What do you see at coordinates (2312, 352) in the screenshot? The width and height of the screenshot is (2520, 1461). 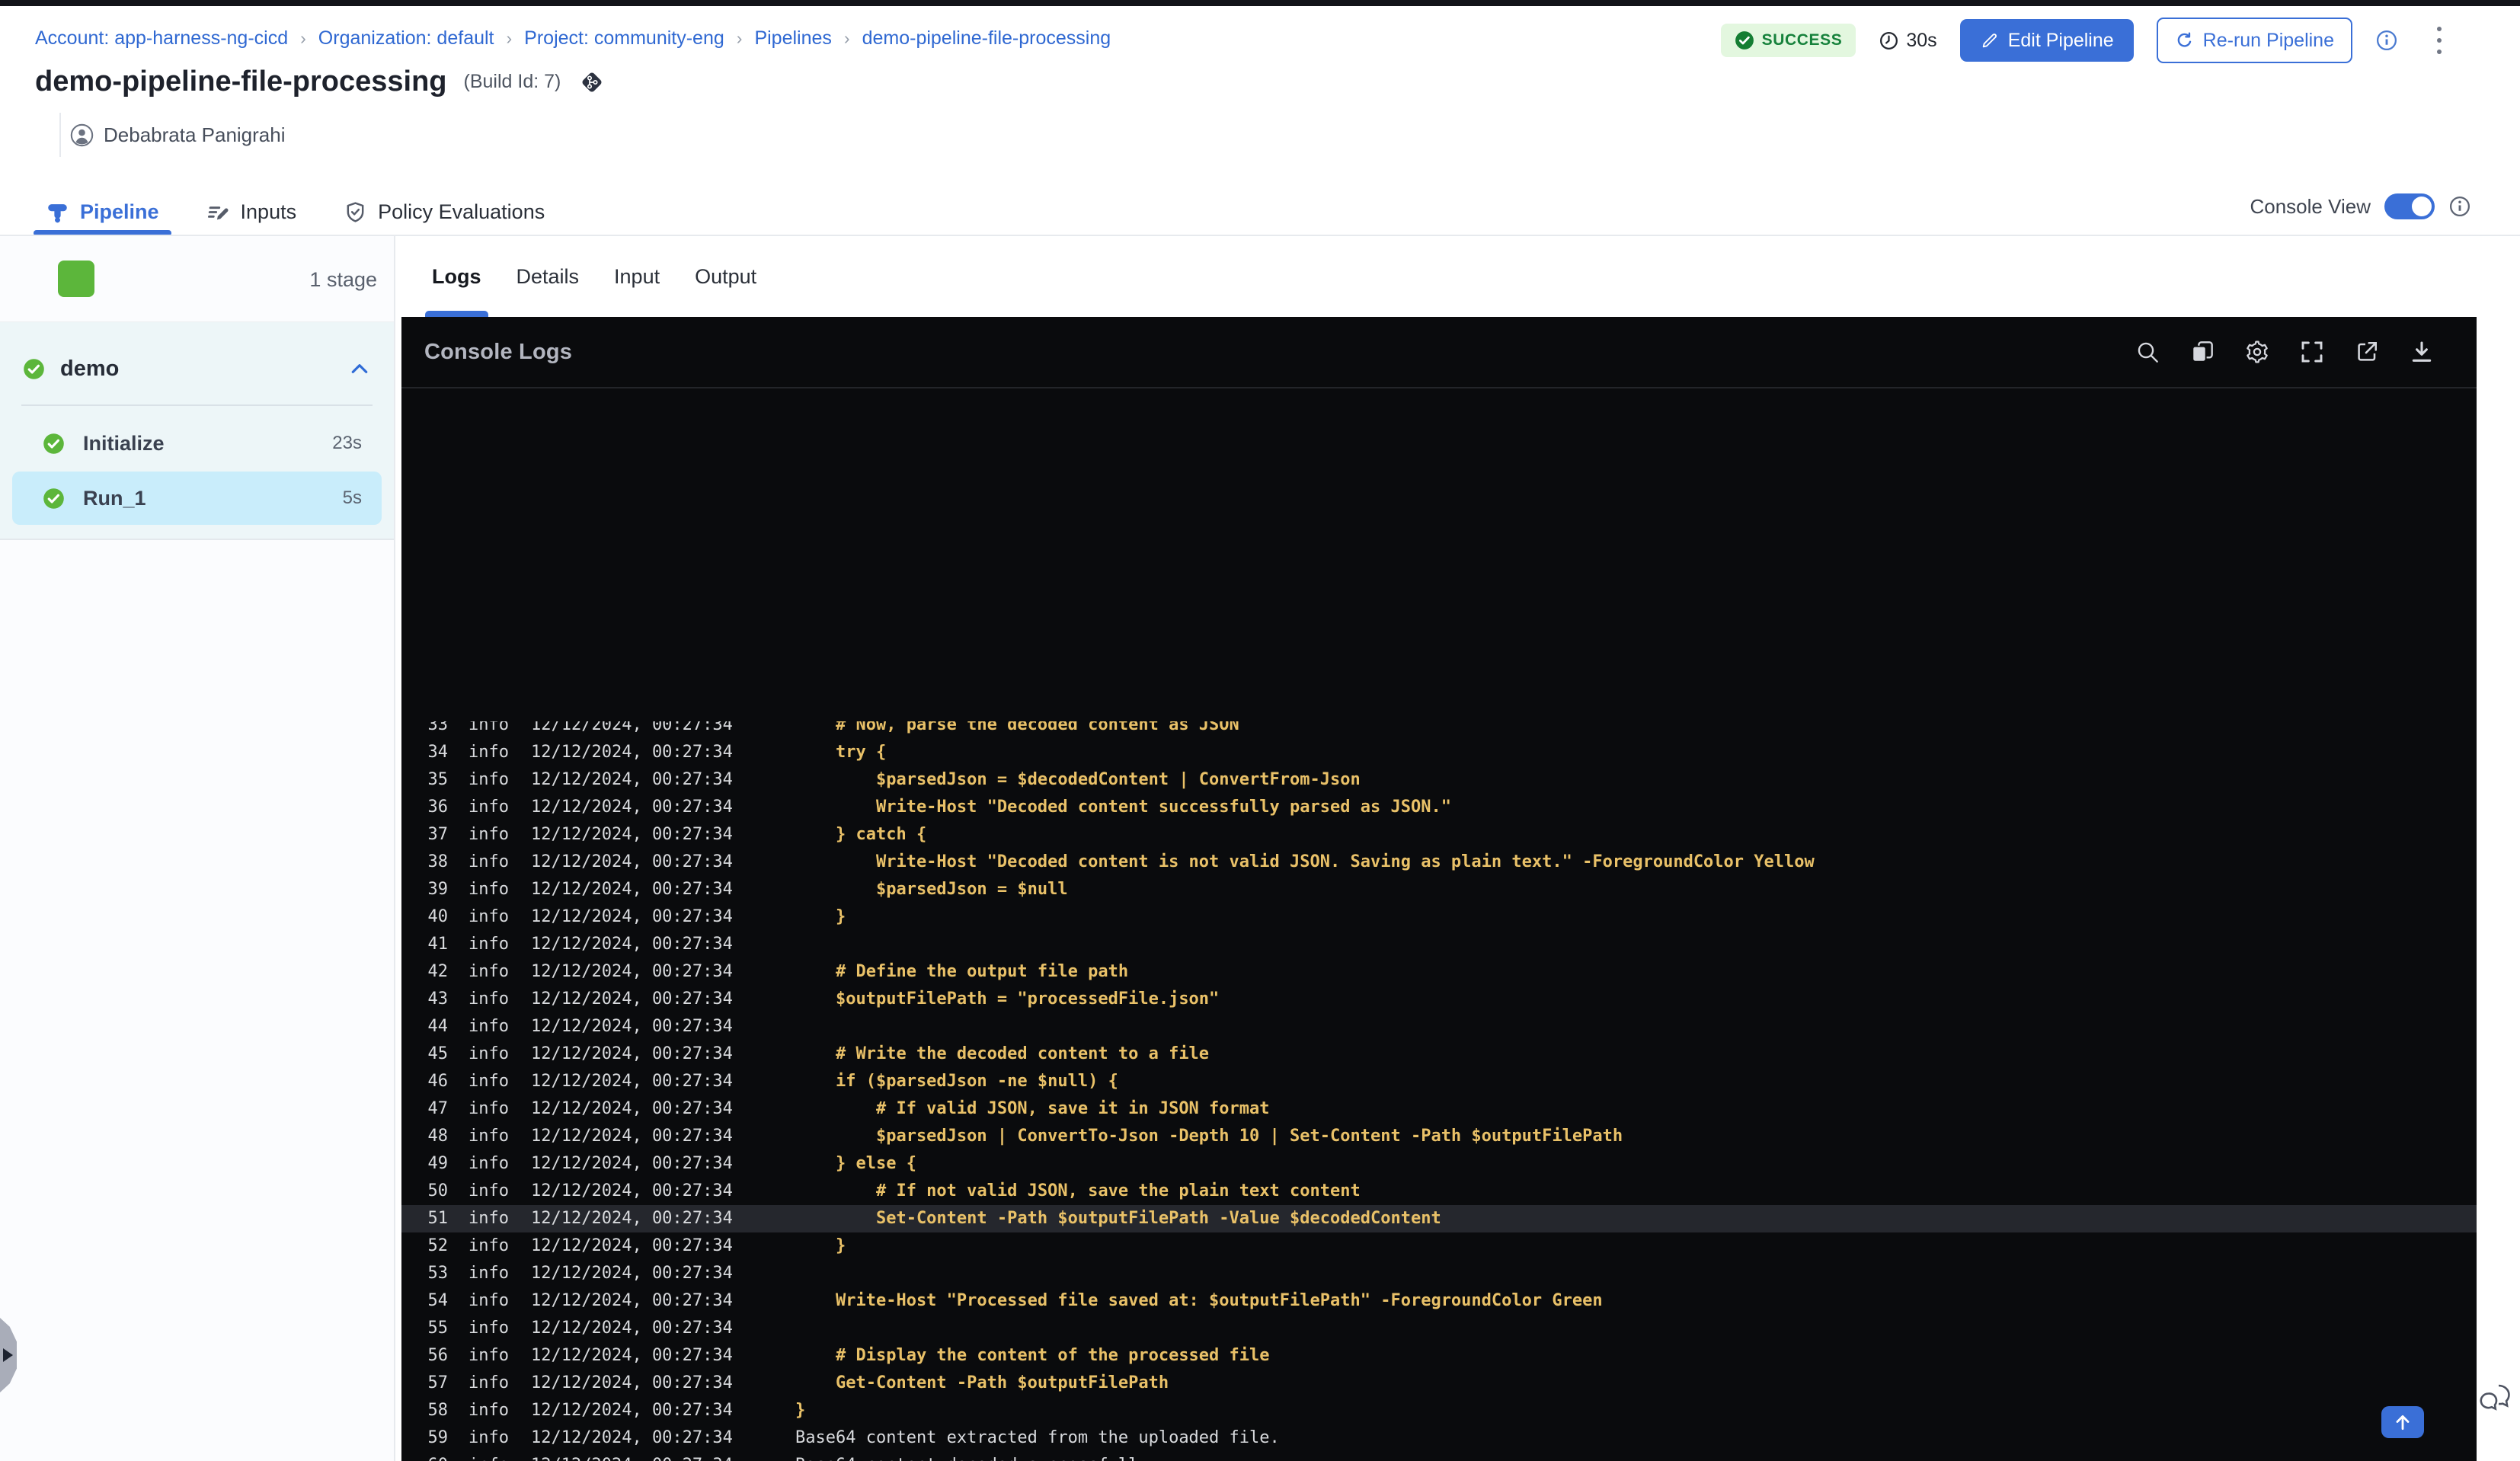 I see `fullscreen-icon` at bounding box center [2312, 352].